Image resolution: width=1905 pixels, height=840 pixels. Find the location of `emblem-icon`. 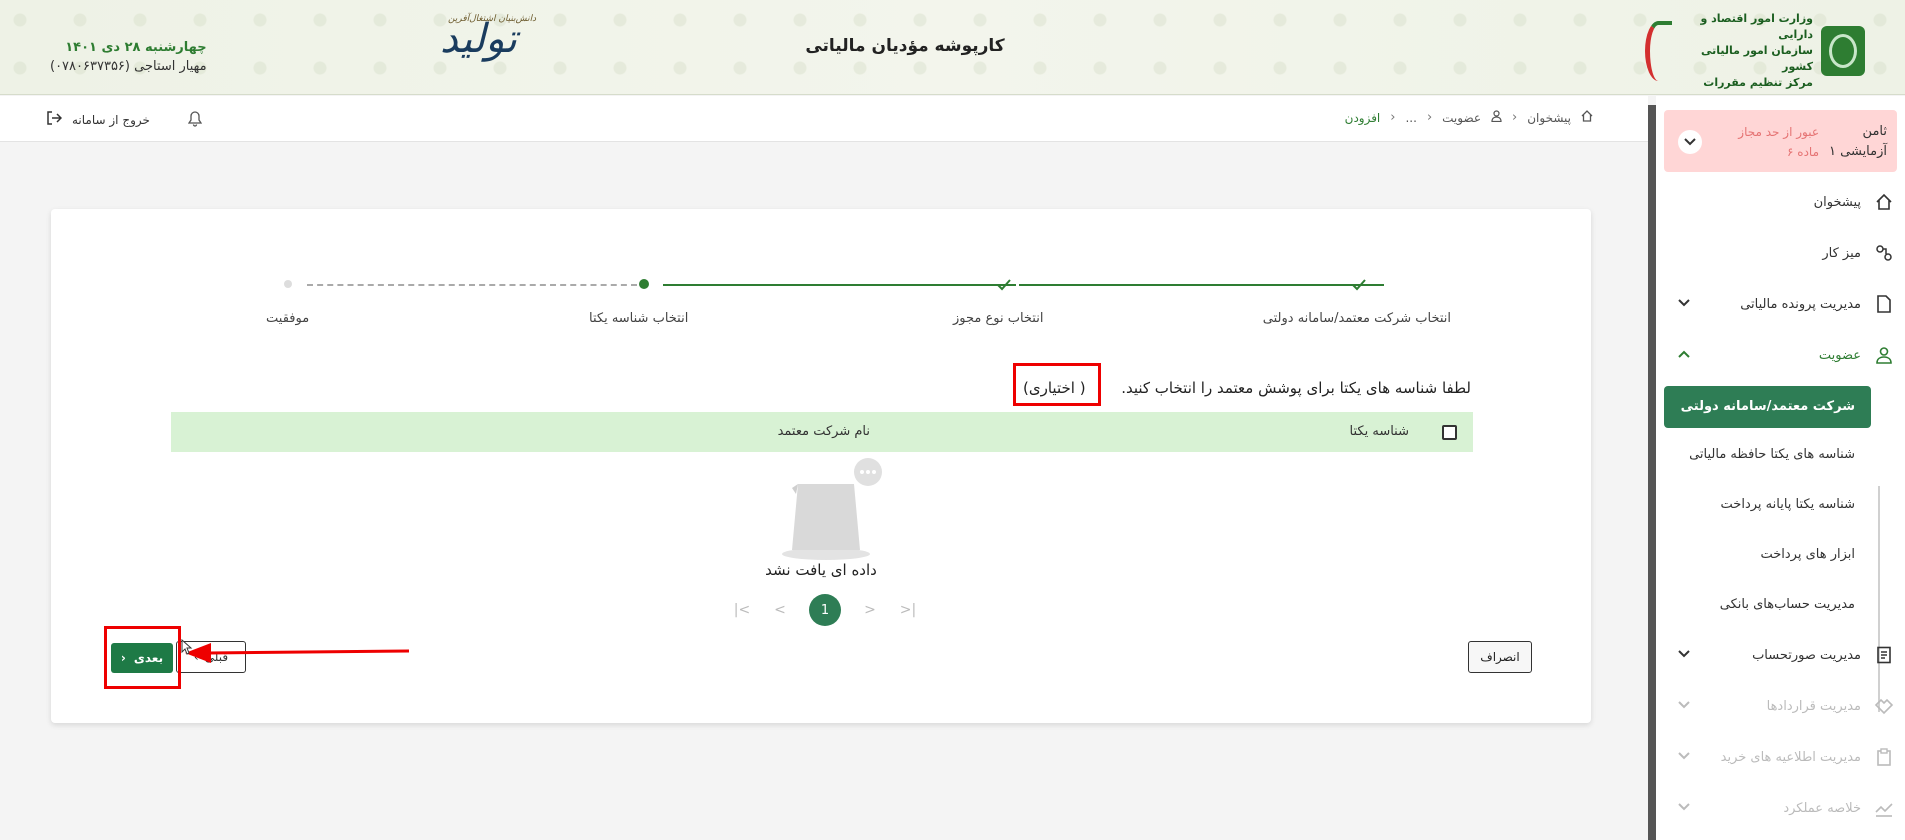

emblem-icon is located at coordinates (1843, 51).